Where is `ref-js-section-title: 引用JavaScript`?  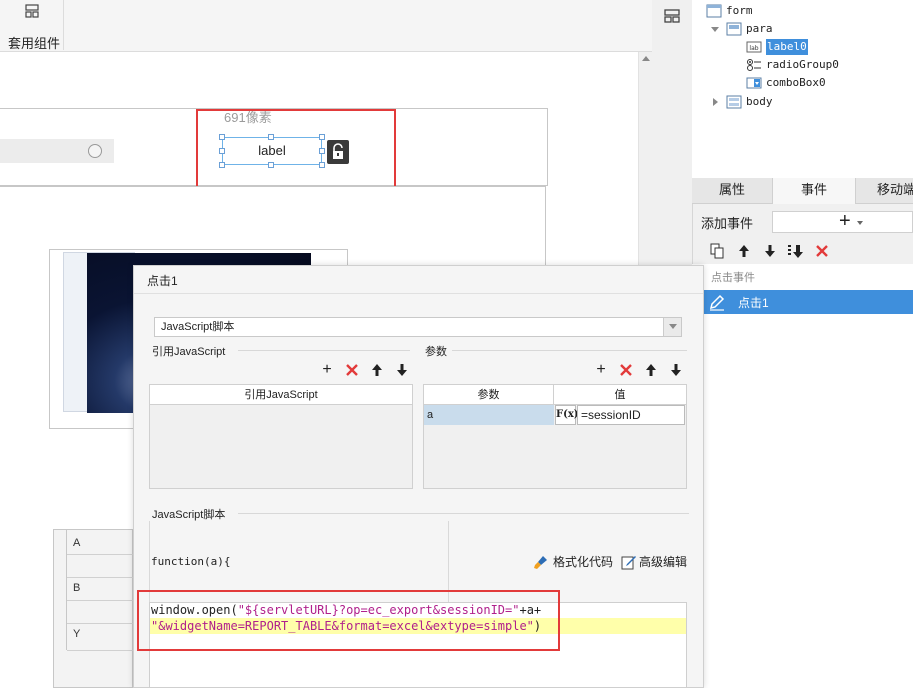
ref-js-section-title: 引用JavaScript is located at coordinates (189, 352).